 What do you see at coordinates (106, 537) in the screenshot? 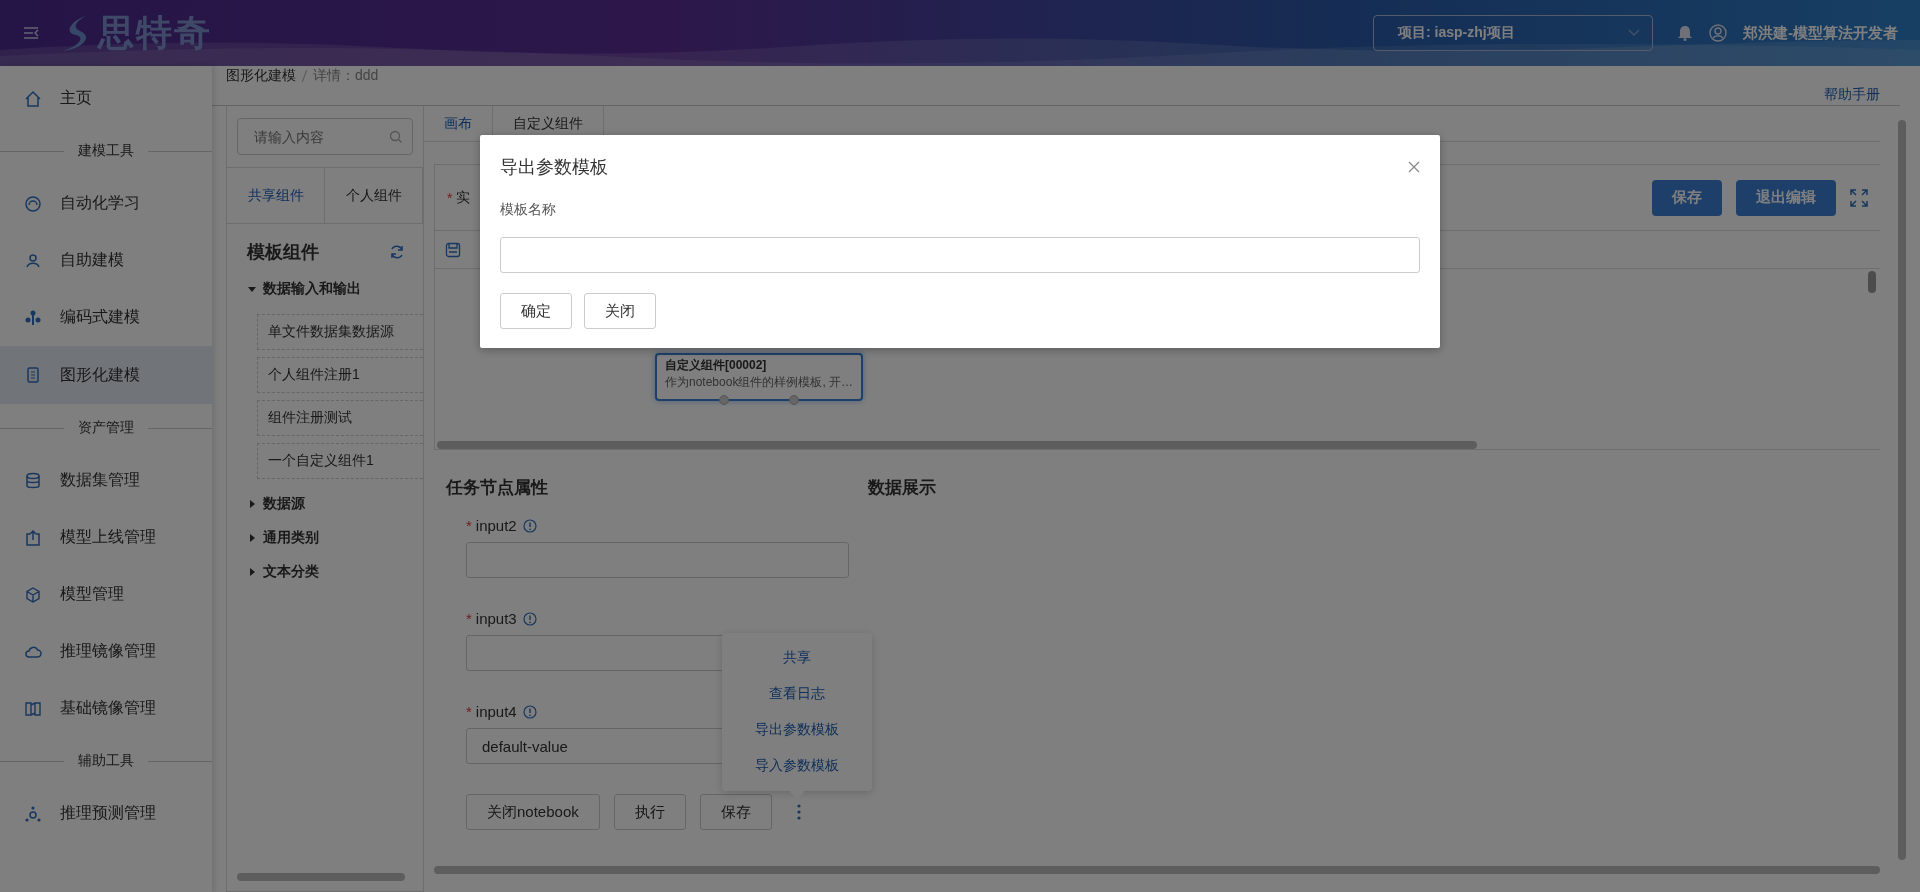
I see `sidebar-item: 模型上线管理` at bounding box center [106, 537].